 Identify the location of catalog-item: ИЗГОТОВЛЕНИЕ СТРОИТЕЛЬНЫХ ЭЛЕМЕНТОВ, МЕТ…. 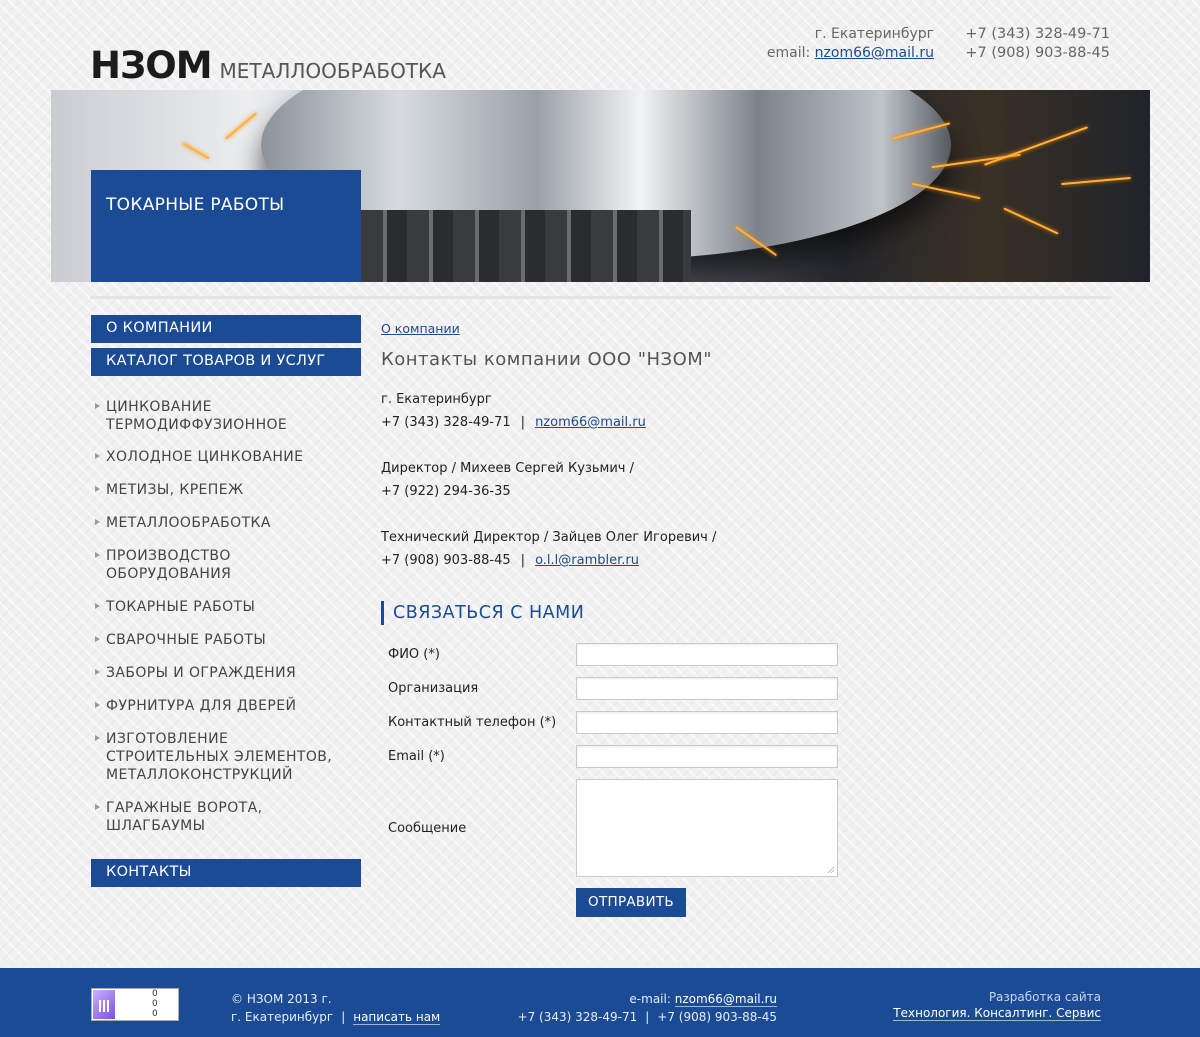
(226, 757).